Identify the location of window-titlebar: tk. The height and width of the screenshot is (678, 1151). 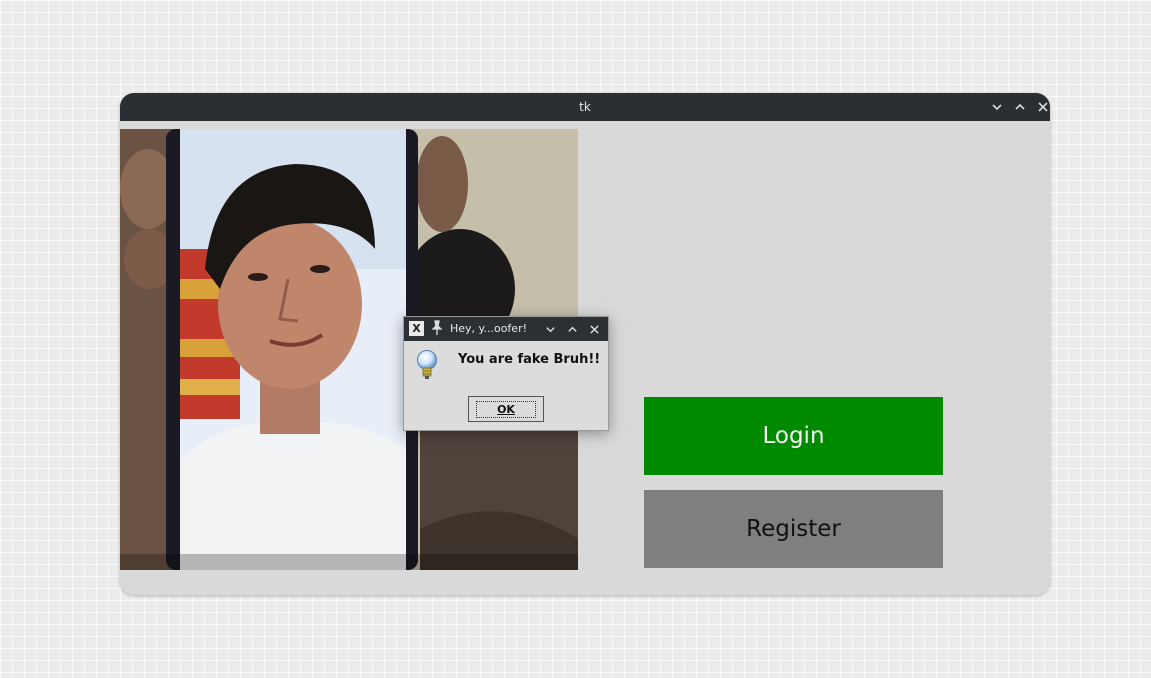
(585, 107).